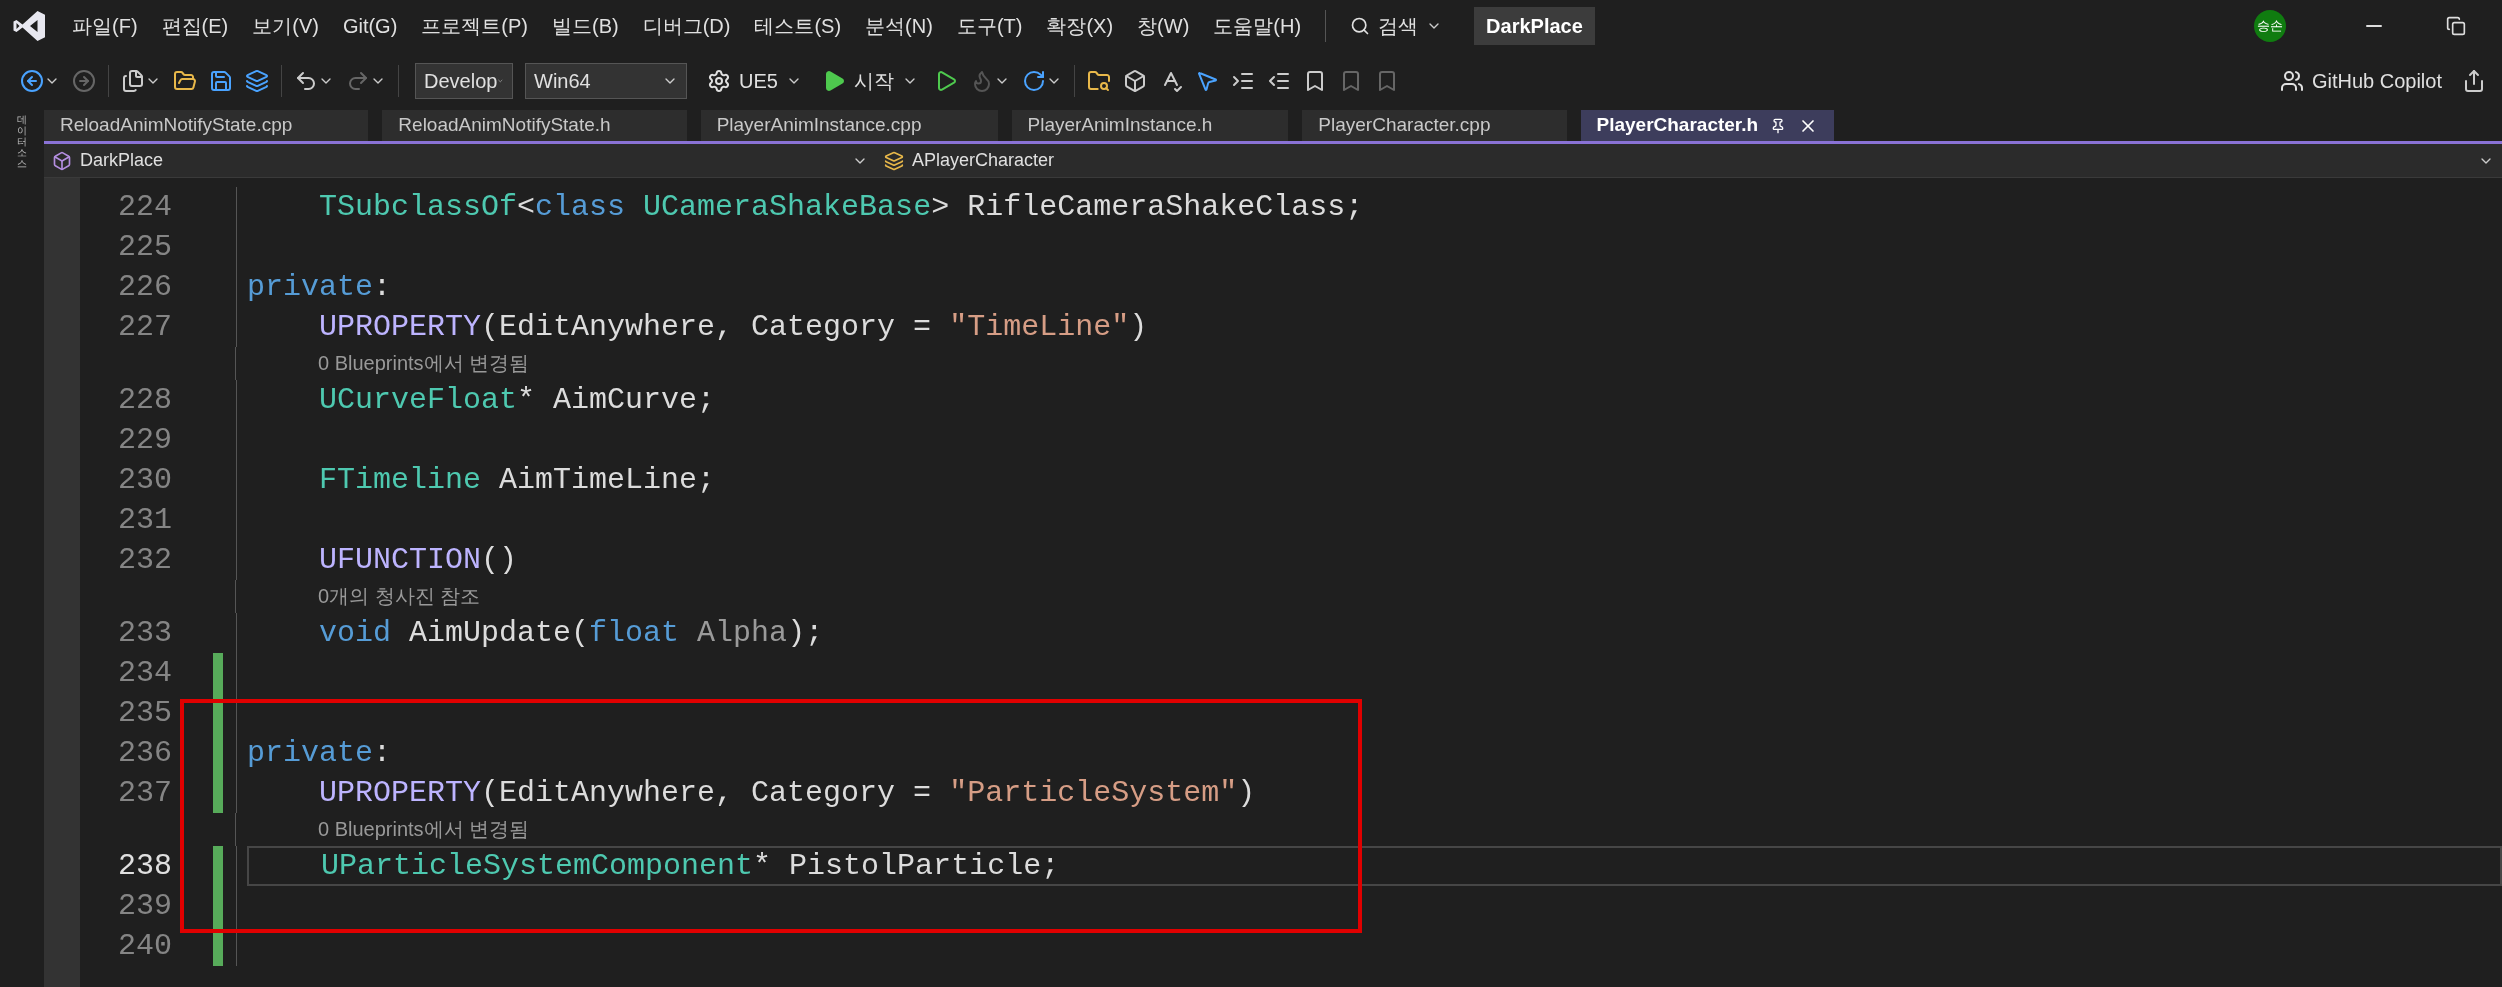 This screenshot has width=2502, height=987. Describe the element at coordinates (32, 81) in the screenshot. I see `back-icon` at that location.